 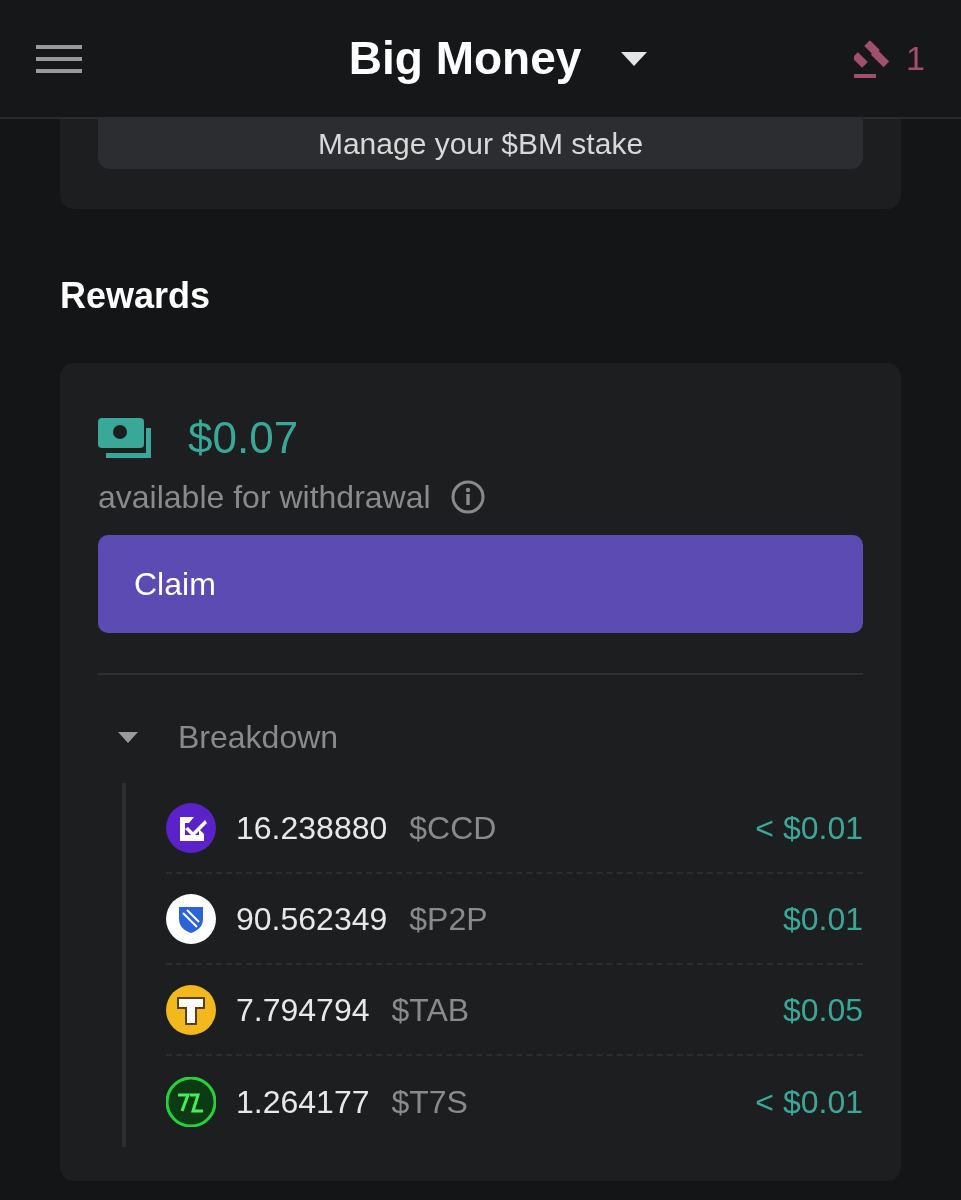 What do you see at coordinates (480, 144) in the screenshot?
I see `stake-button: Manage your $BM stake` at bounding box center [480, 144].